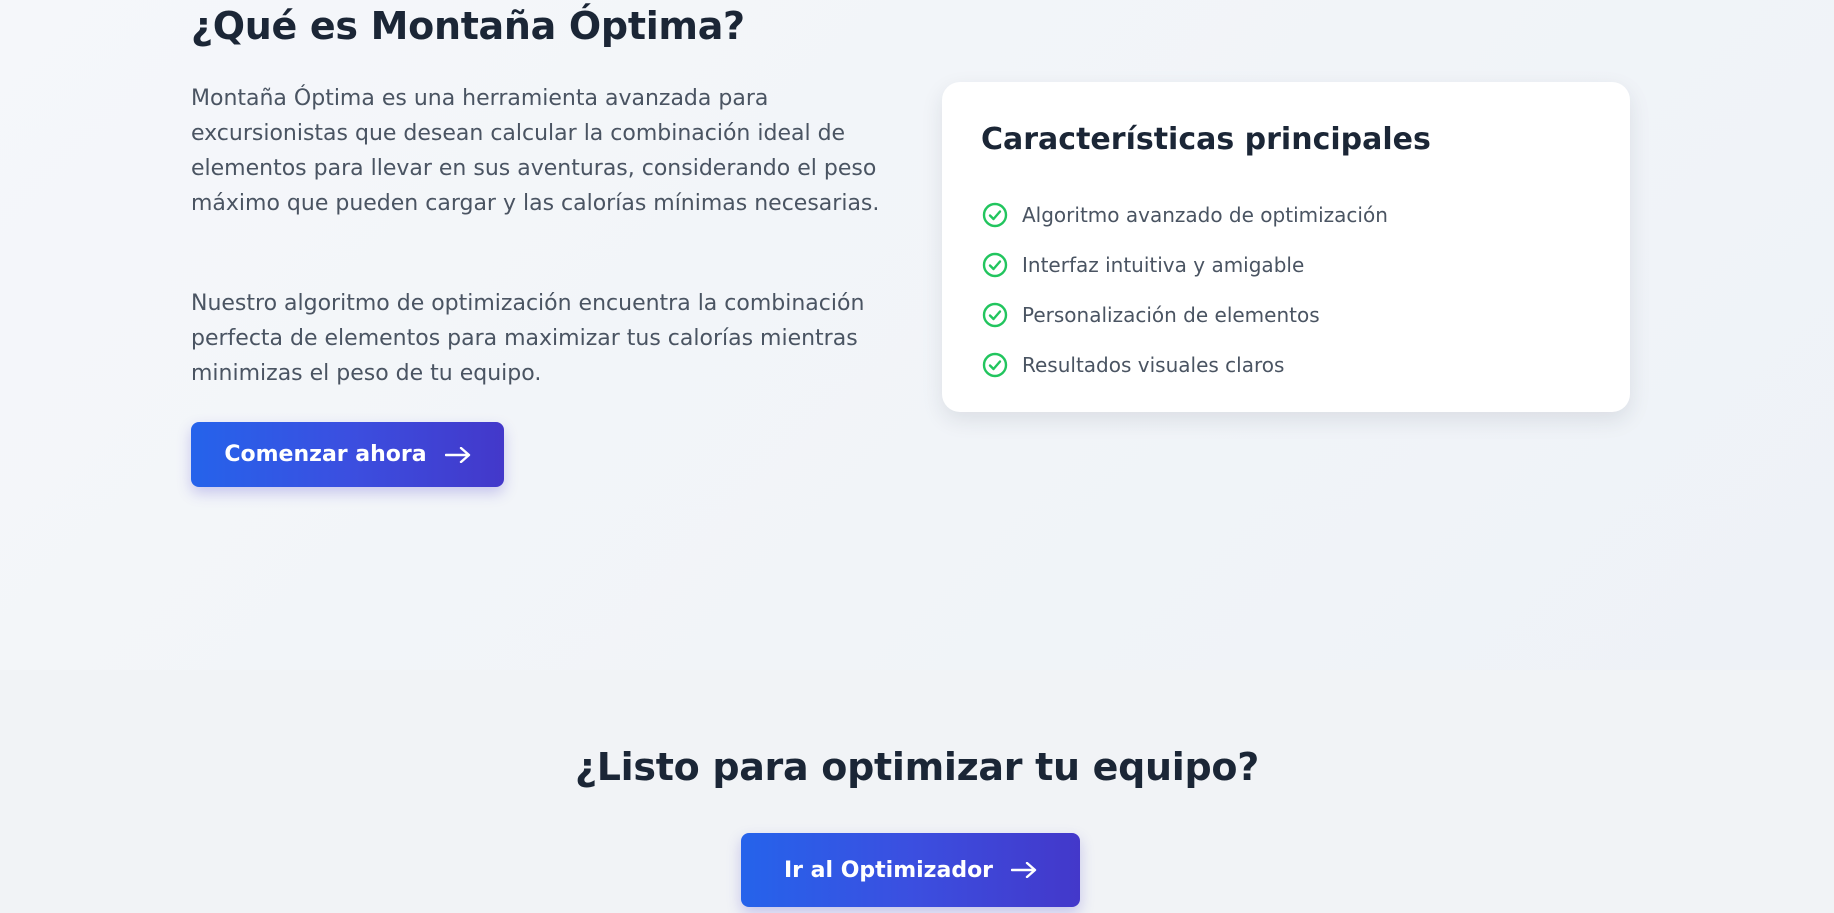 The width and height of the screenshot is (1834, 913). I want to click on about-title: ¿Qué es Montaña Óptima?, so click(468, 26).